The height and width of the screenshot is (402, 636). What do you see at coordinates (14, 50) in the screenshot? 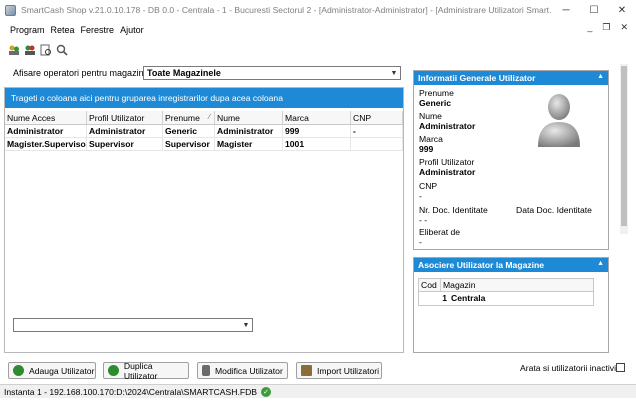
I see `users-icon` at bounding box center [14, 50].